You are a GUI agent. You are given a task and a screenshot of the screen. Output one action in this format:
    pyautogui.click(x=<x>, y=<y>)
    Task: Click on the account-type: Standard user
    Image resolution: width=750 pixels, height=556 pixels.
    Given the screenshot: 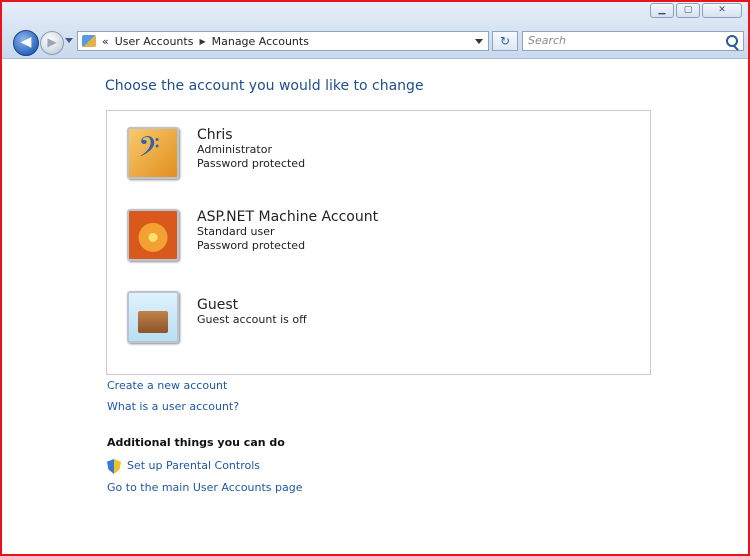 What is the action you would take?
    pyautogui.click(x=236, y=231)
    